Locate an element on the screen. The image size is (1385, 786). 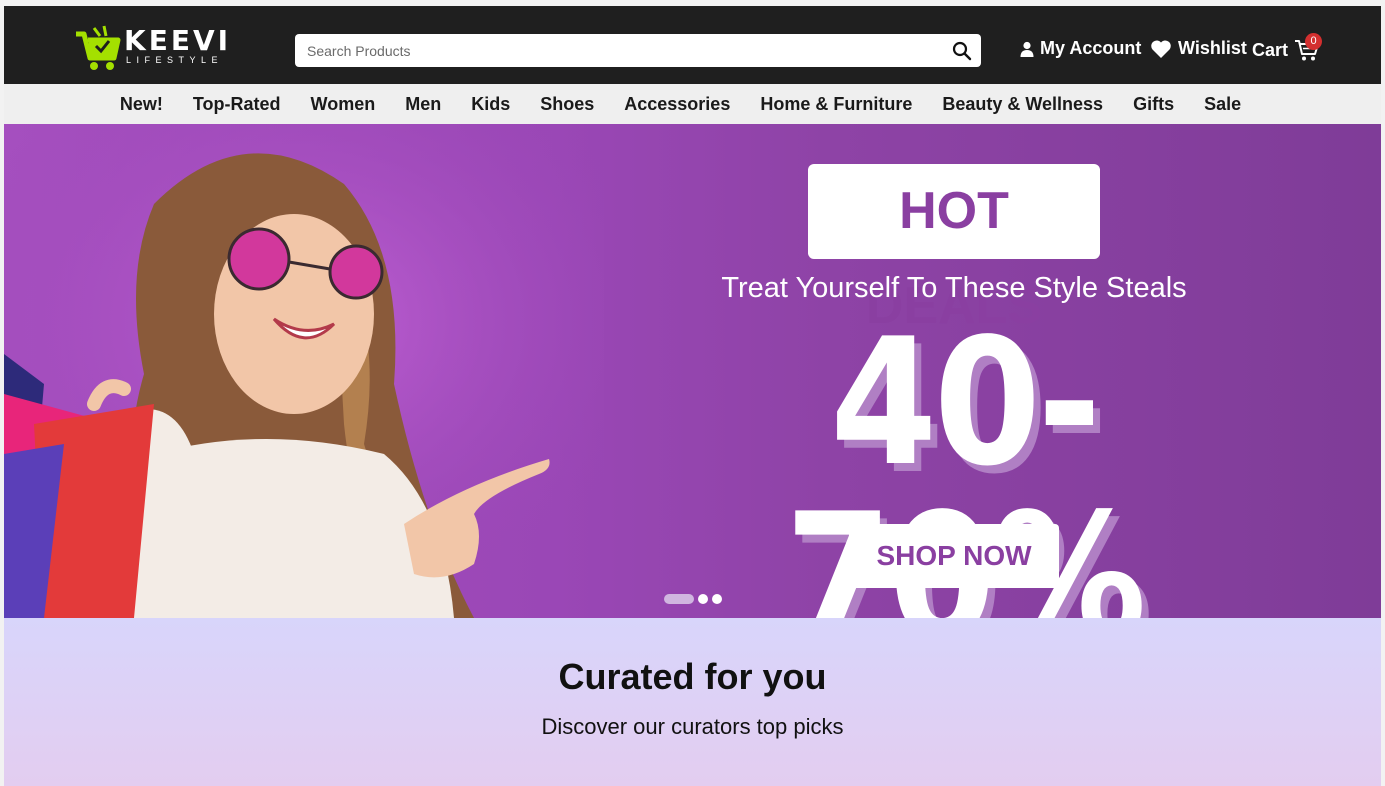
nav-item-home-furniture: Home & Furniture is located at coordinates (836, 104).